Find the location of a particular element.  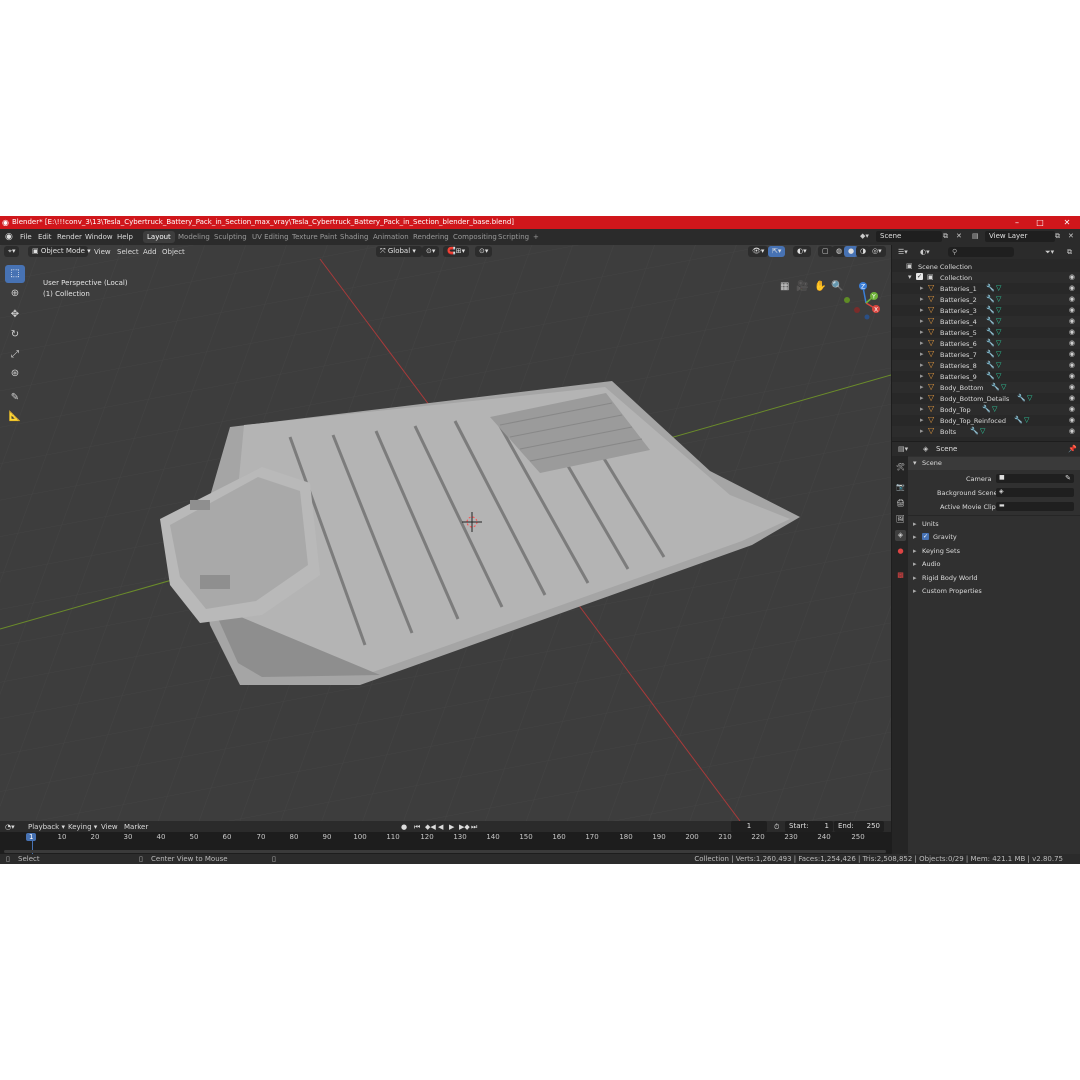

view-layer-field: View Layer is located at coordinates (1020, 236).